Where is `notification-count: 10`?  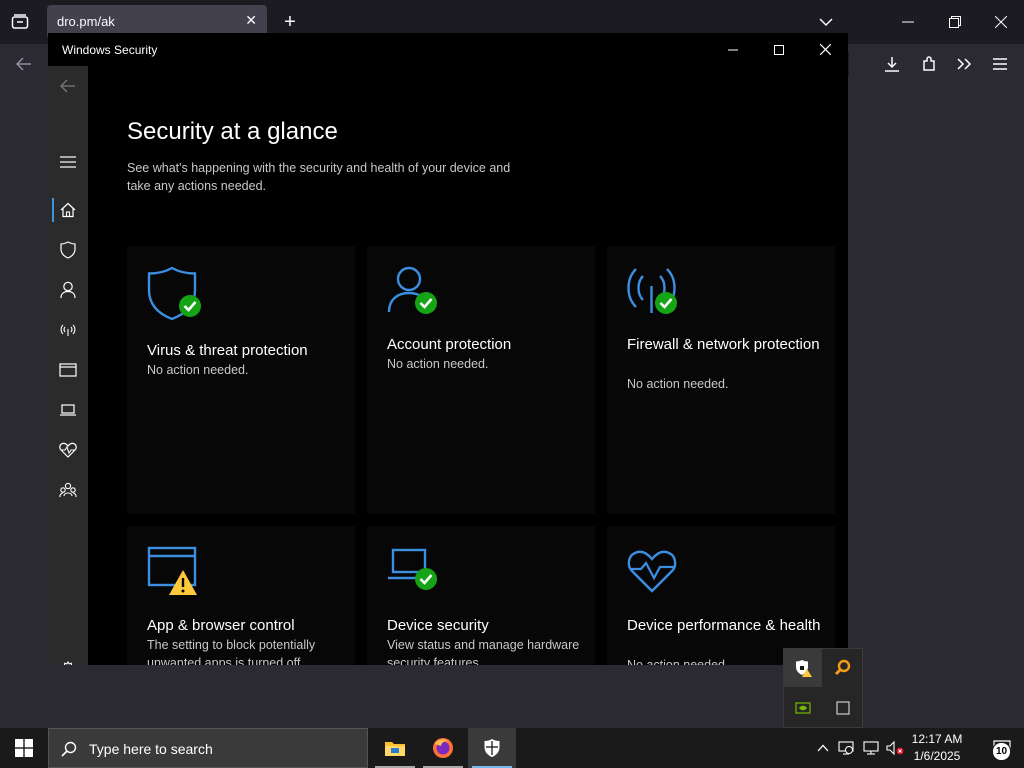
notification-count: 10 is located at coordinates (1001, 751).